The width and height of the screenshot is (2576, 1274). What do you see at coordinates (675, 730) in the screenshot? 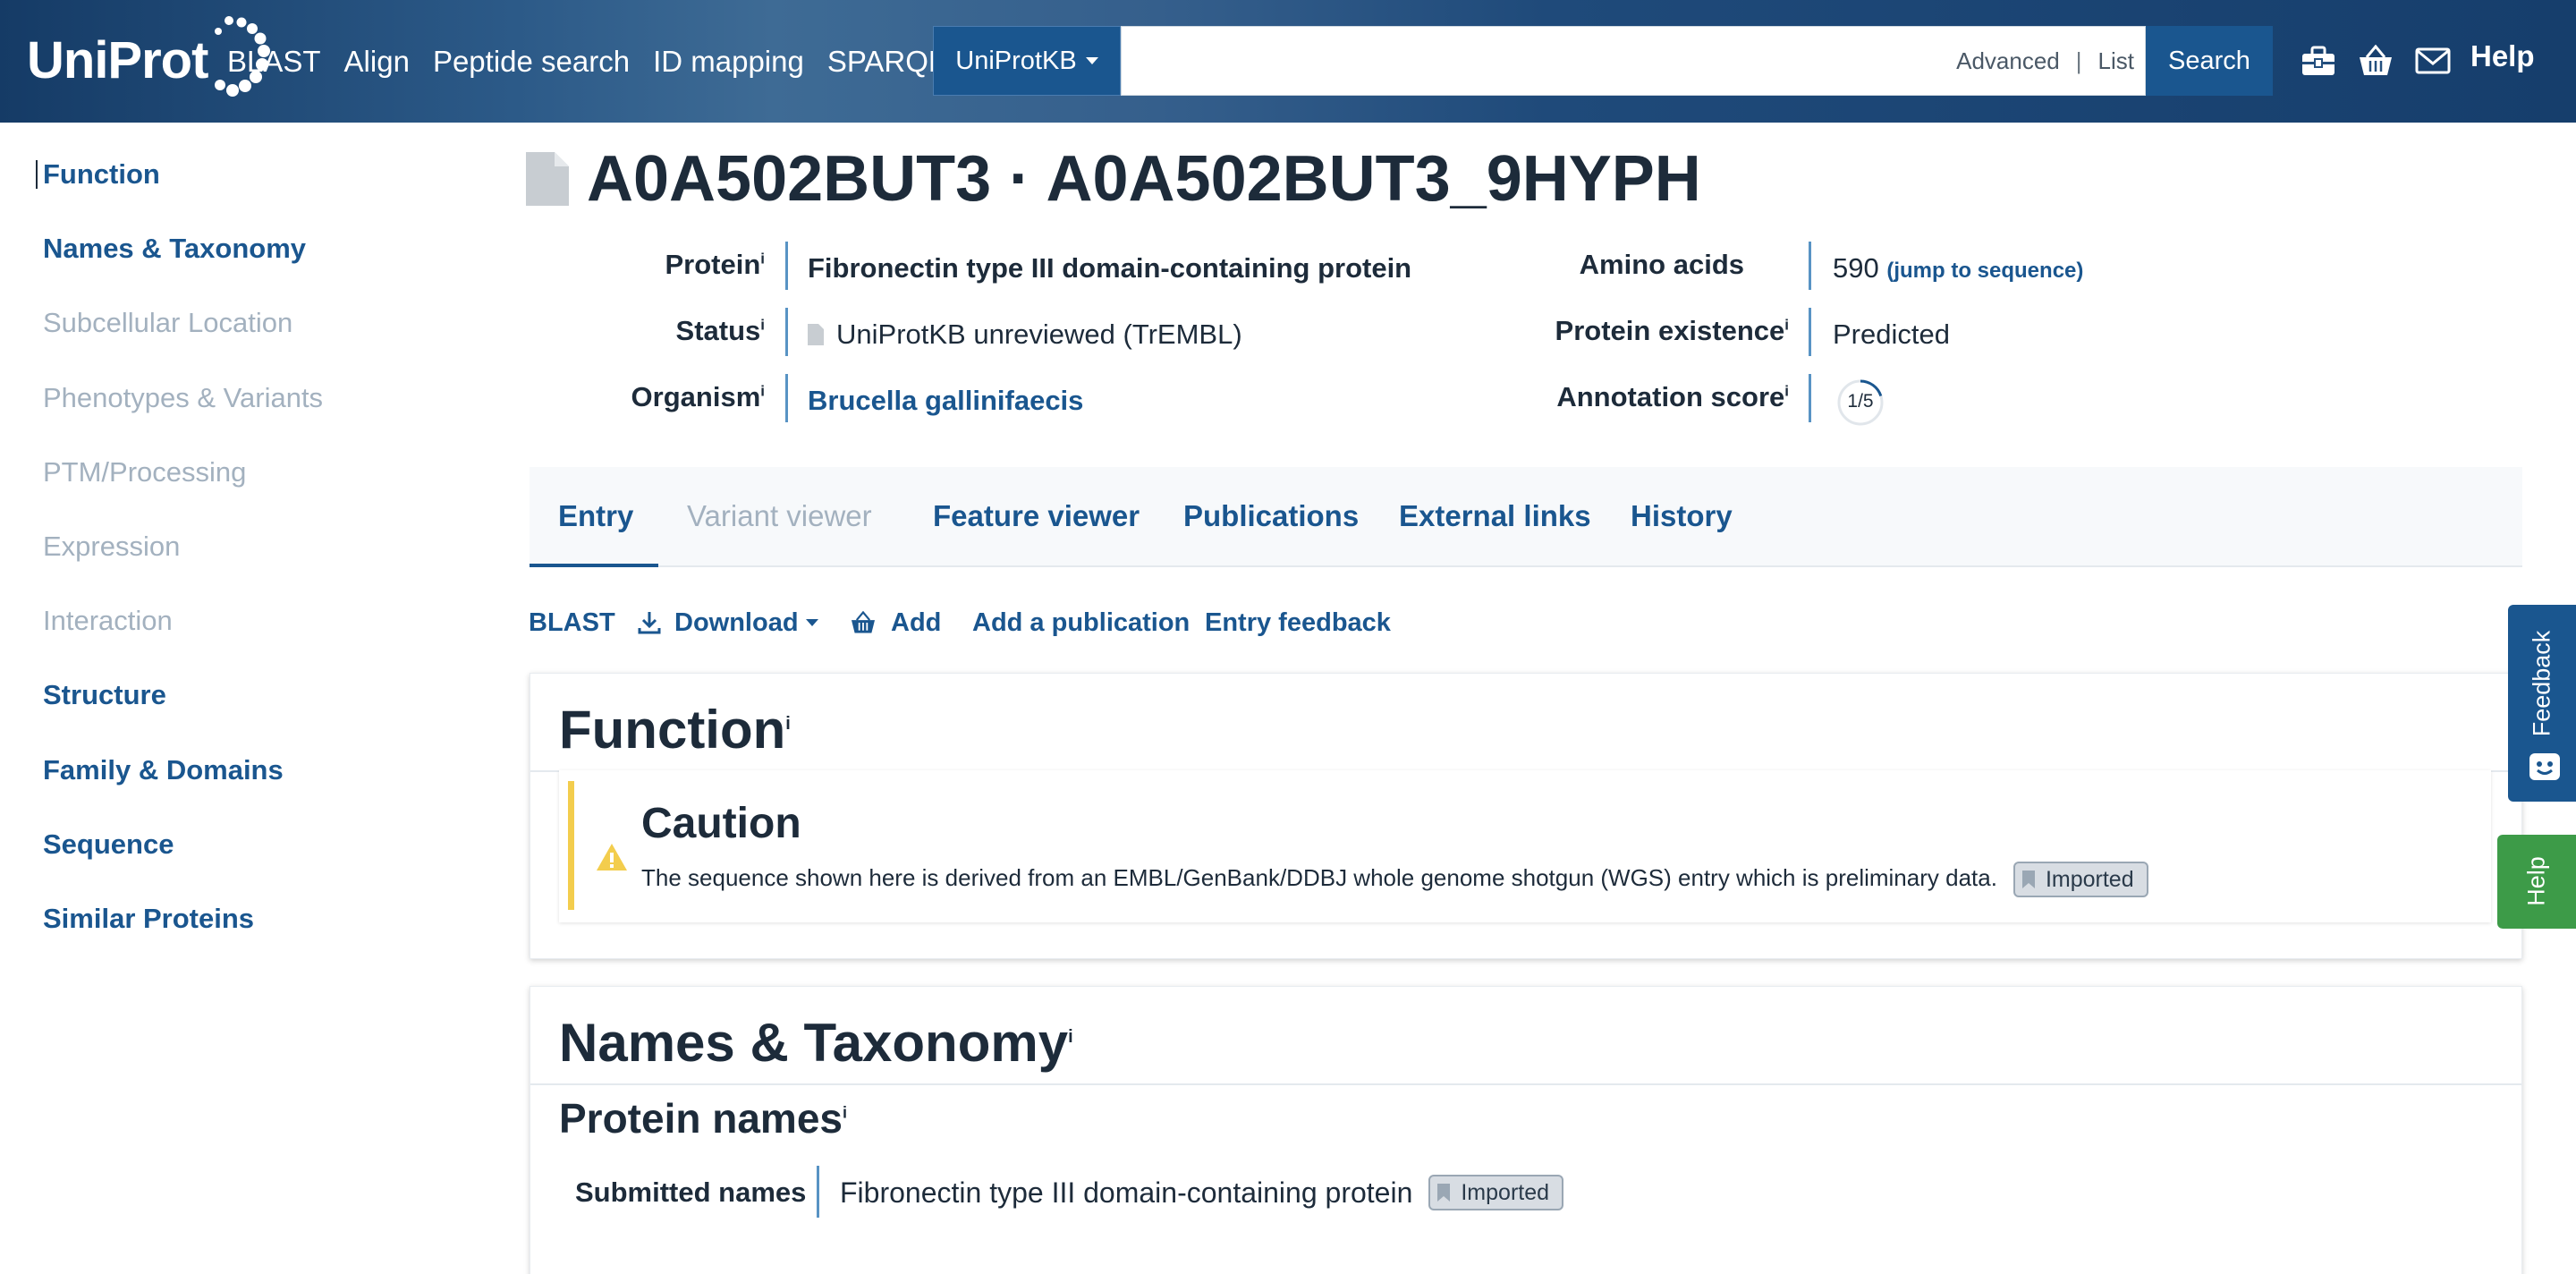
I see `function-heading: Functioni` at bounding box center [675, 730].